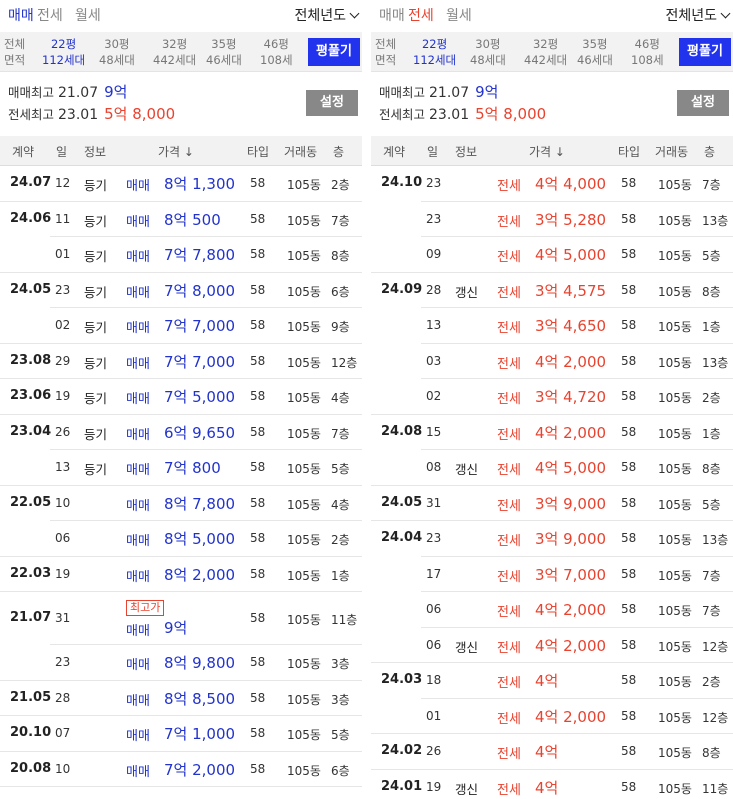  What do you see at coordinates (31, 697) in the screenshot?
I see `contract-month: 21.05` at bounding box center [31, 697].